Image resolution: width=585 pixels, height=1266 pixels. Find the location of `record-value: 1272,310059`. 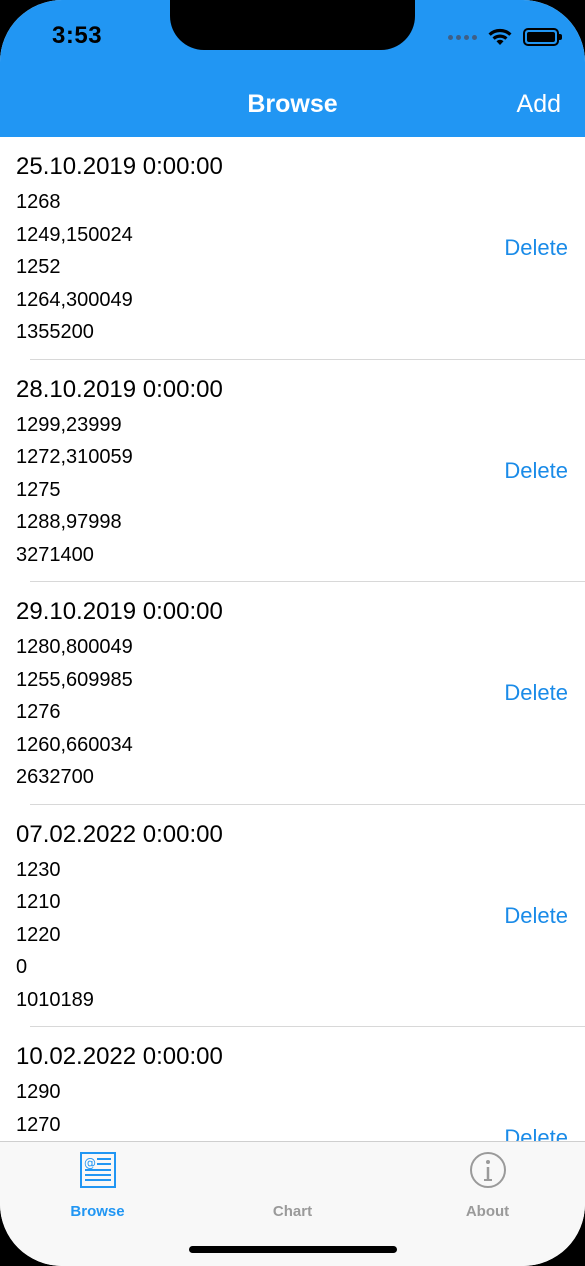

record-value: 1272,310059 is located at coordinates (74, 457).